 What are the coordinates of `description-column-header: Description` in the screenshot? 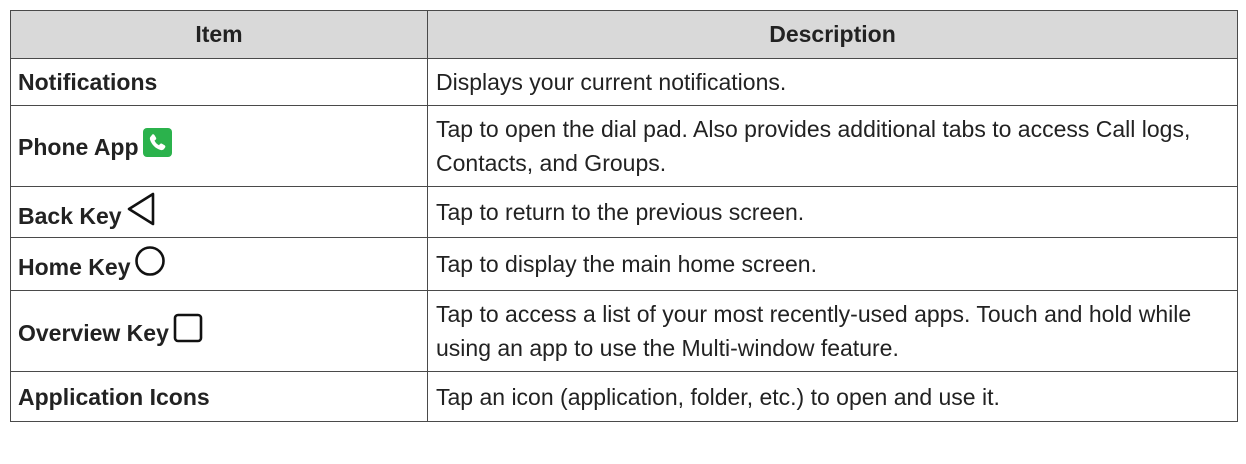 It's located at (832, 34).